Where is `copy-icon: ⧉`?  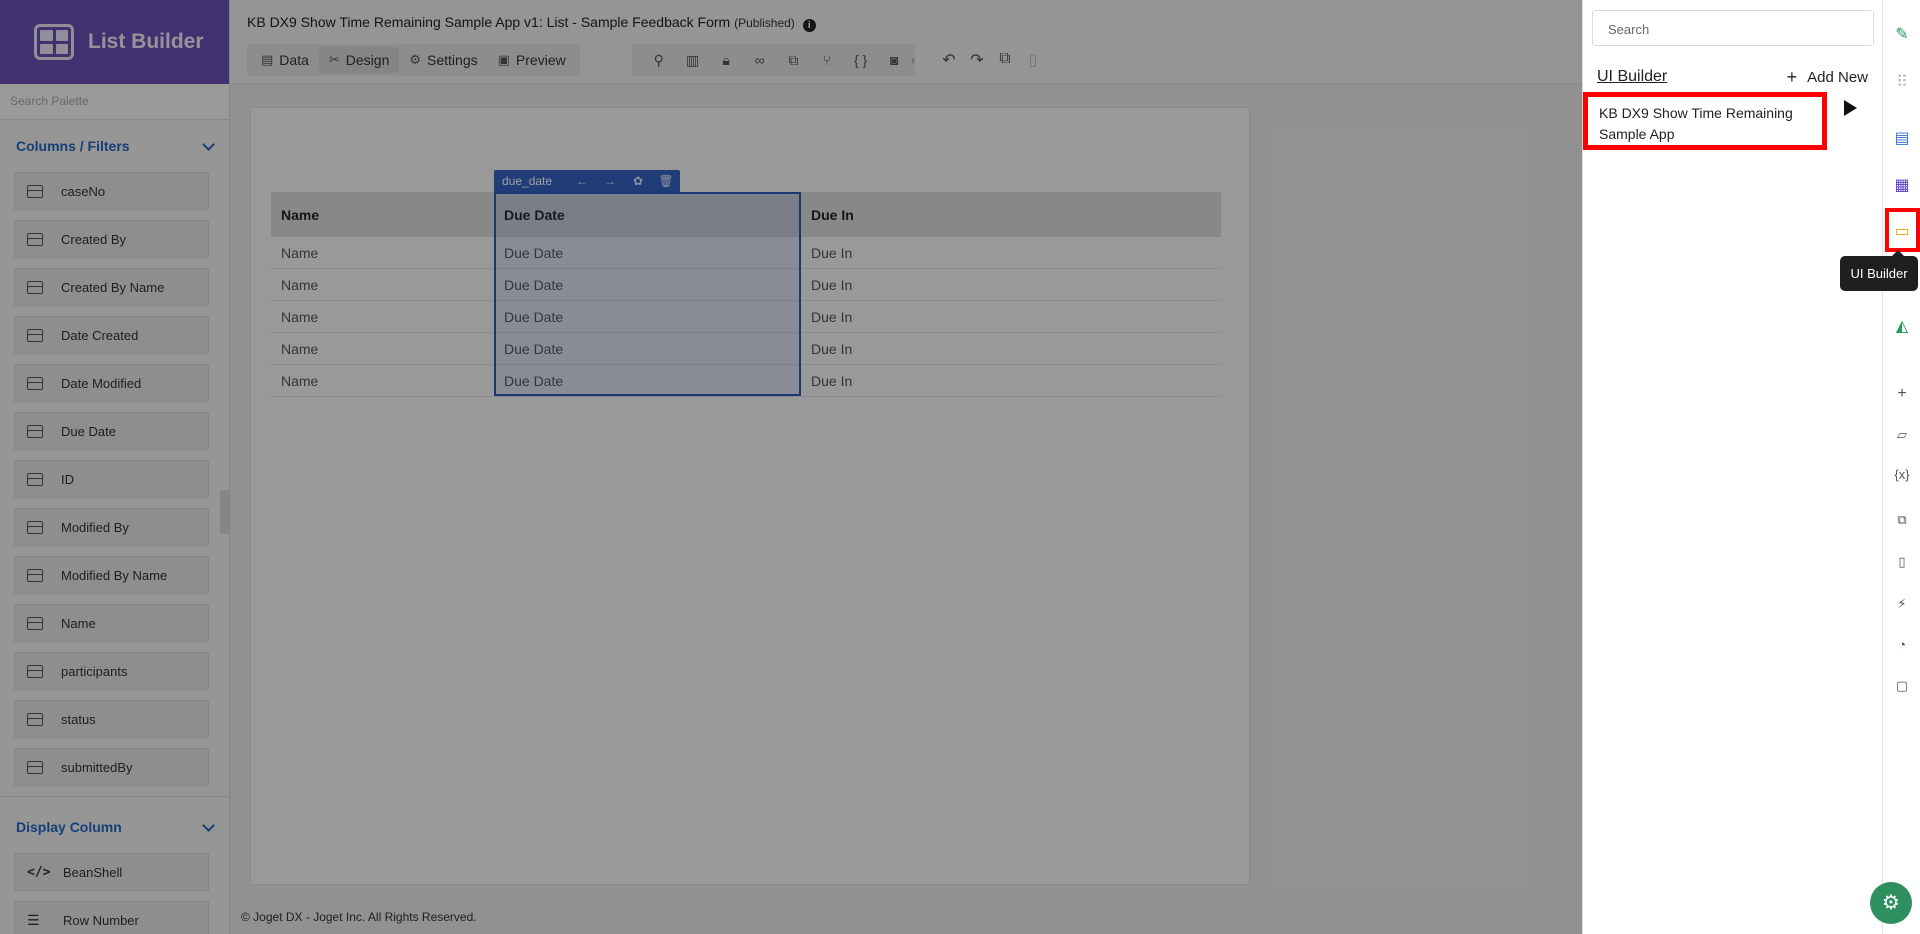
copy-icon: ⧉ is located at coordinates (1005, 60).